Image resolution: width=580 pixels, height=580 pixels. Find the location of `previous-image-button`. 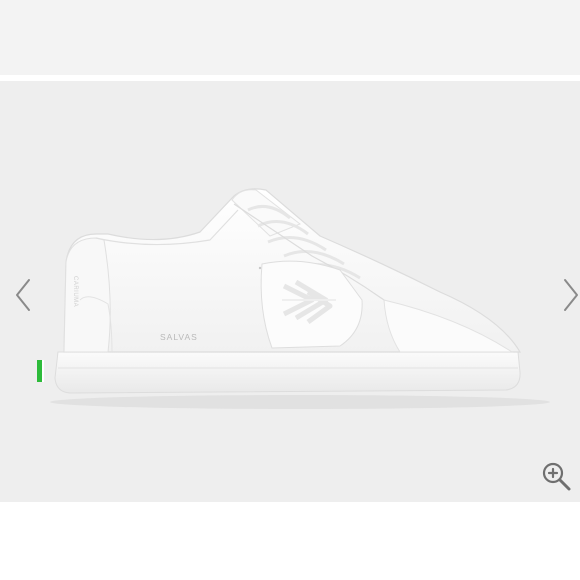

previous-image-button is located at coordinates (23, 295).